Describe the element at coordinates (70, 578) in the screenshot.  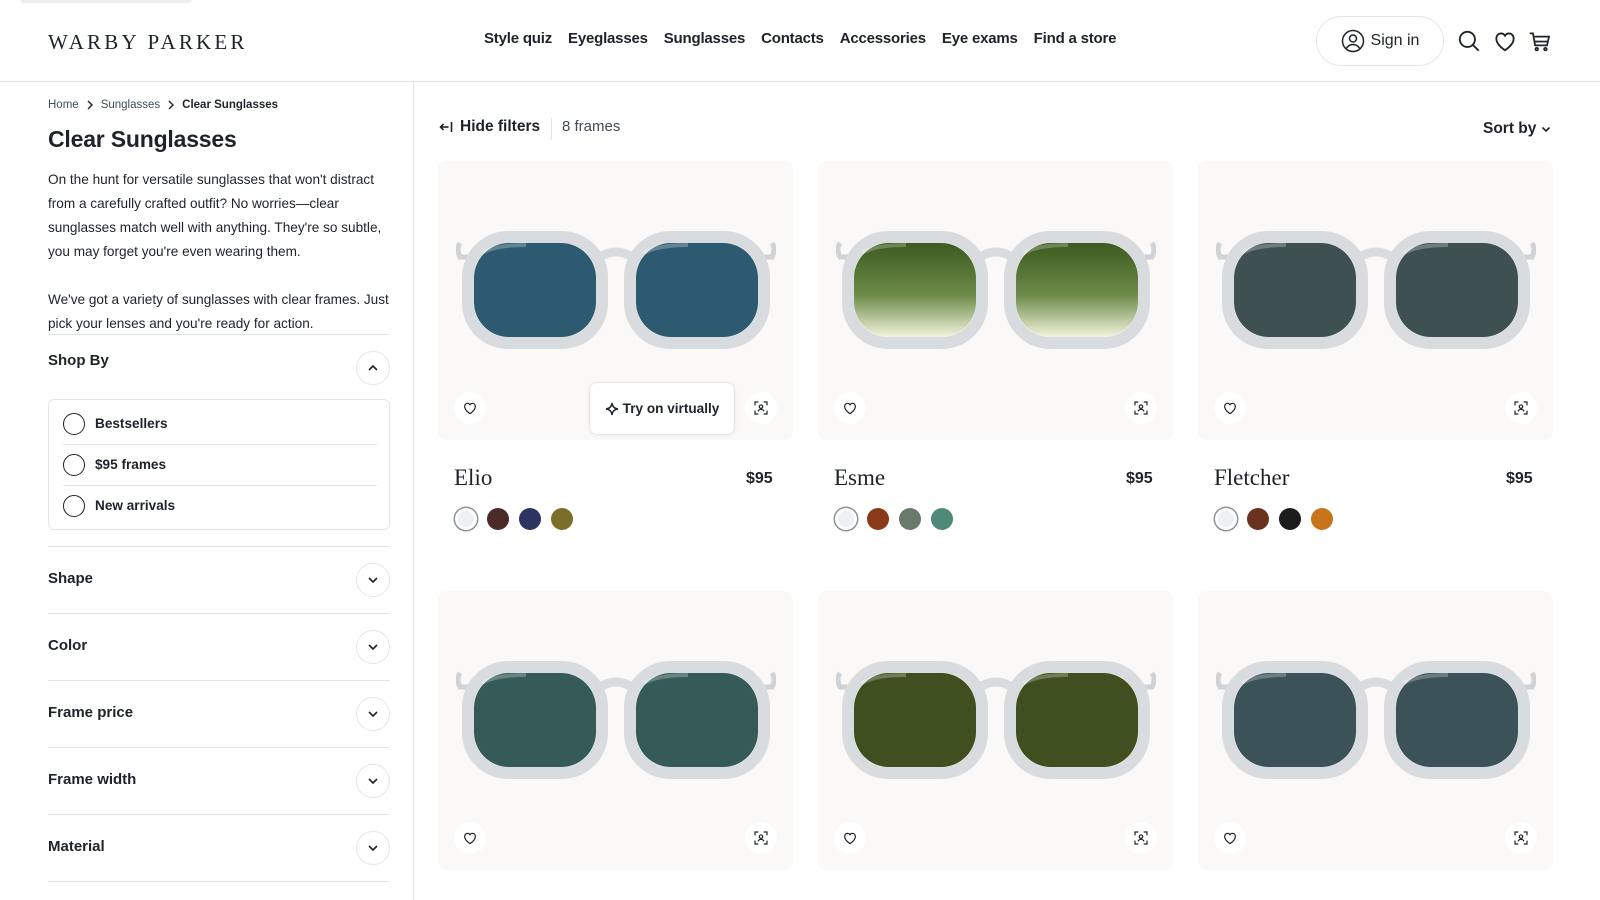
I see `filter-shape-title: Shape` at that location.